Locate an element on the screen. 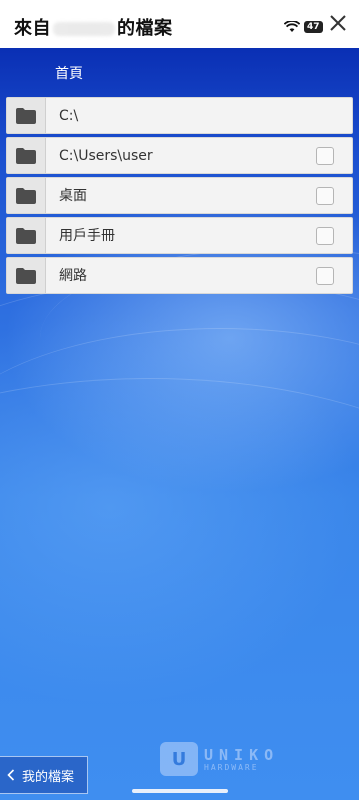 This screenshot has height=800, width=359. list-item: 桌面 is located at coordinates (179, 195).